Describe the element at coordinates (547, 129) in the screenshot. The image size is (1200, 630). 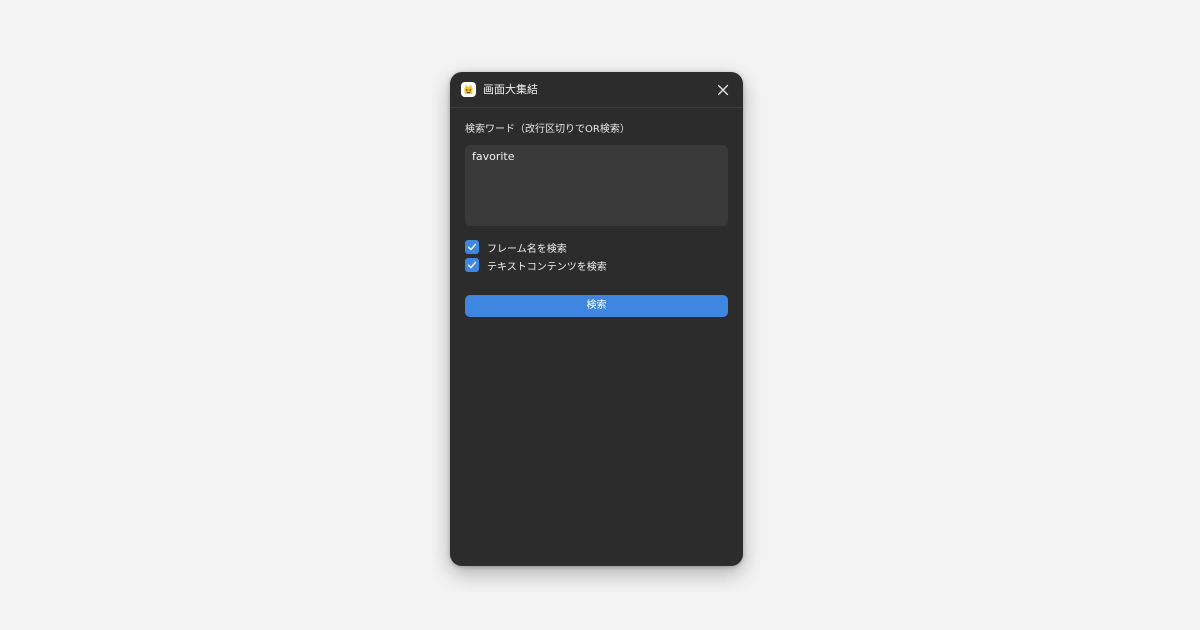
I see `search-words-label: 検索ワード（改行区切りでOR検索）` at that location.